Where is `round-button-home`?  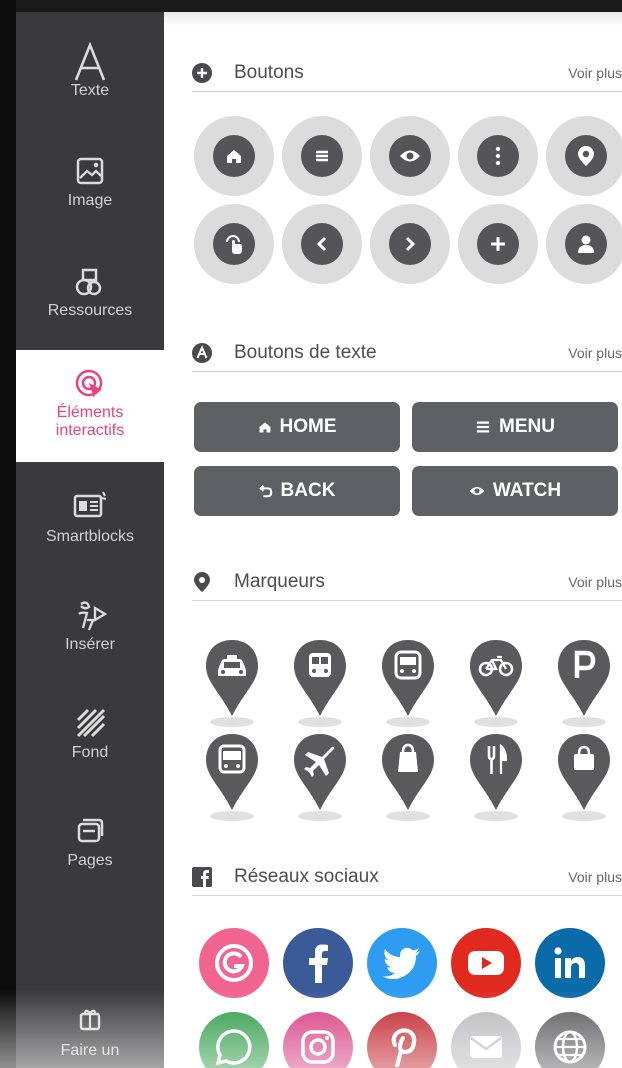
round-button-home is located at coordinates (234, 156).